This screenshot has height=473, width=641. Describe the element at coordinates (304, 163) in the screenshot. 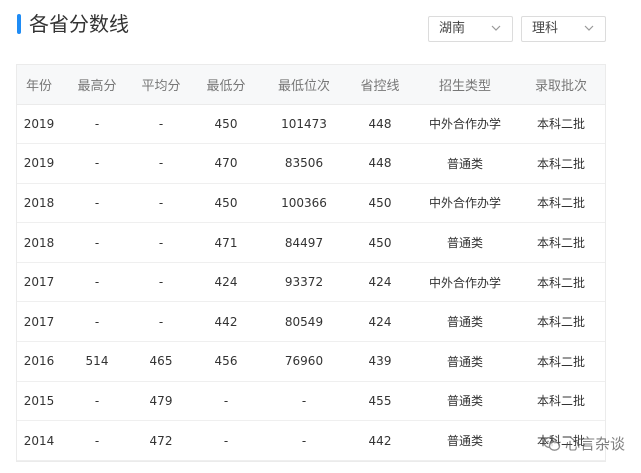

I see `min-rank-cell: 83506` at that location.